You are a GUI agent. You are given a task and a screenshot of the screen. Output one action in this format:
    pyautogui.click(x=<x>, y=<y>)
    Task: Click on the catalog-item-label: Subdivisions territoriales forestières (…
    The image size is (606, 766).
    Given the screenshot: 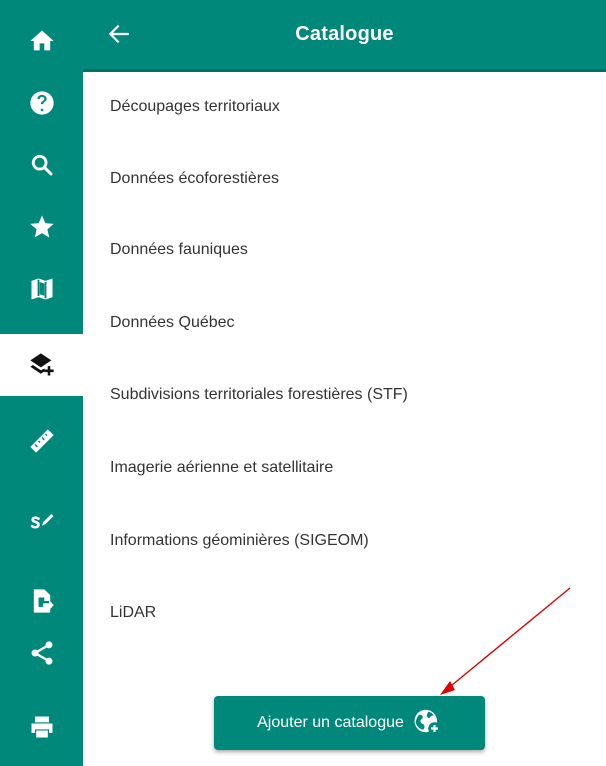 What is the action you would take?
    pyautogui.click(x=259, y=394)
    